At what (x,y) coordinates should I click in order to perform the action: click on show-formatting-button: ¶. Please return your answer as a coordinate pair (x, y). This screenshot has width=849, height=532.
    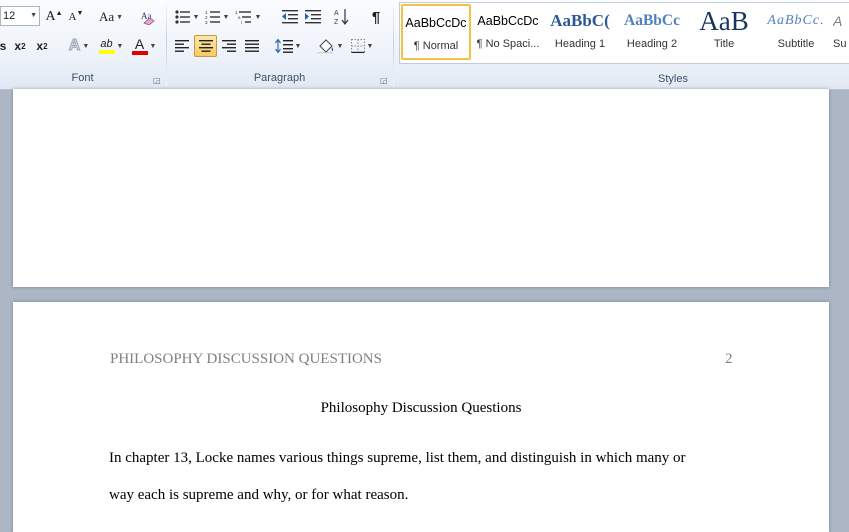
    Looking at the image, I should click on (376, 17).